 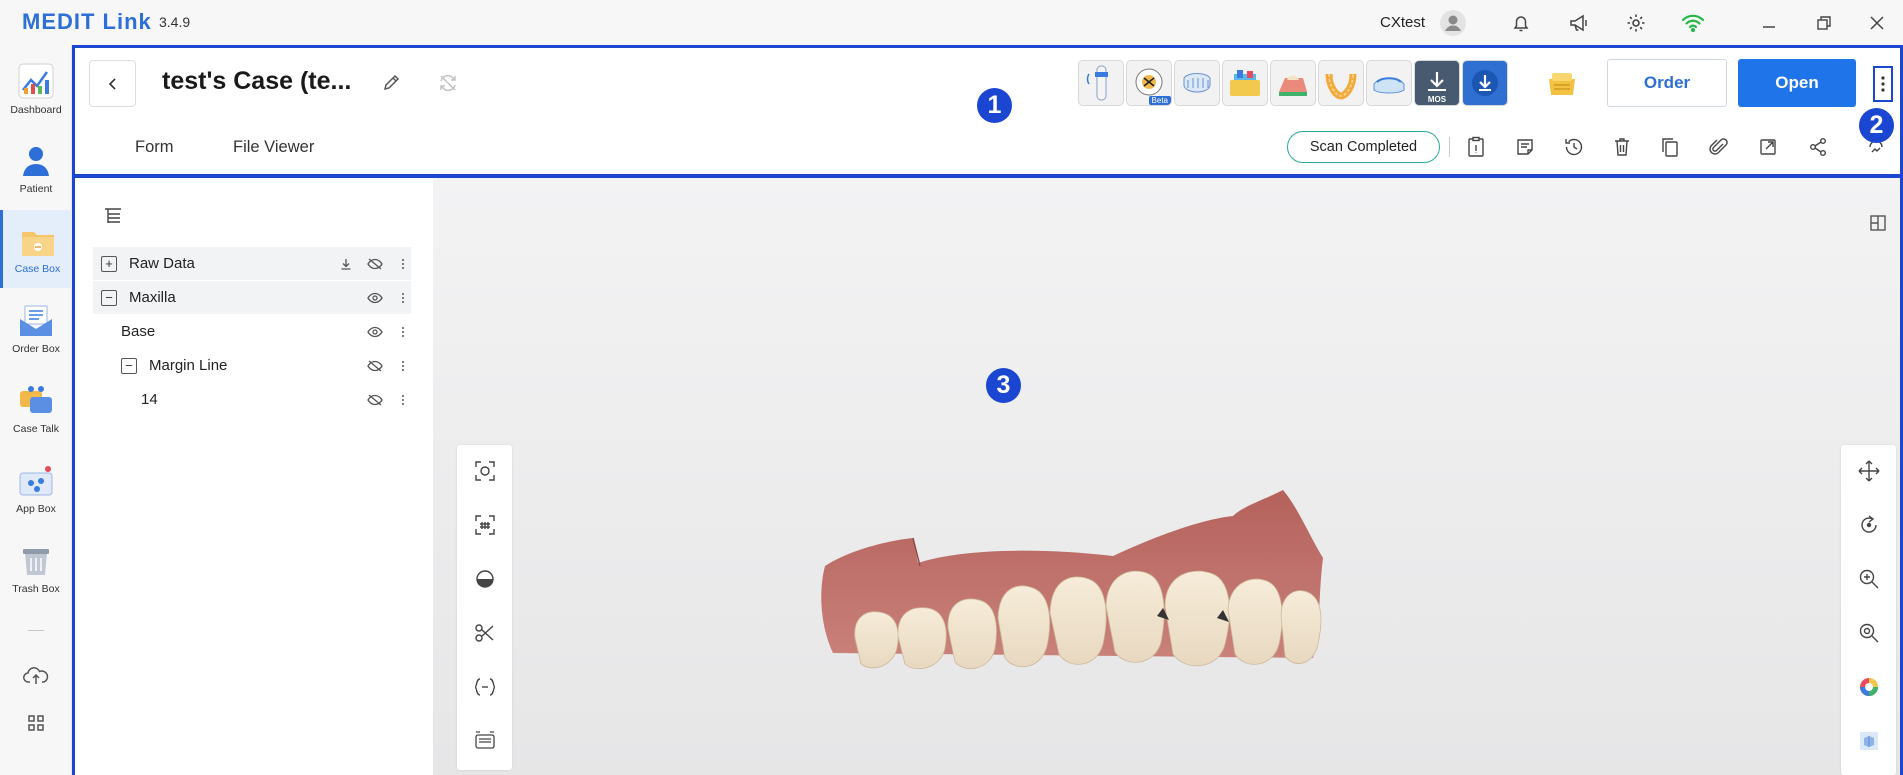 I want to click on callout-badge-1: 1, so click(x=994, y=105).